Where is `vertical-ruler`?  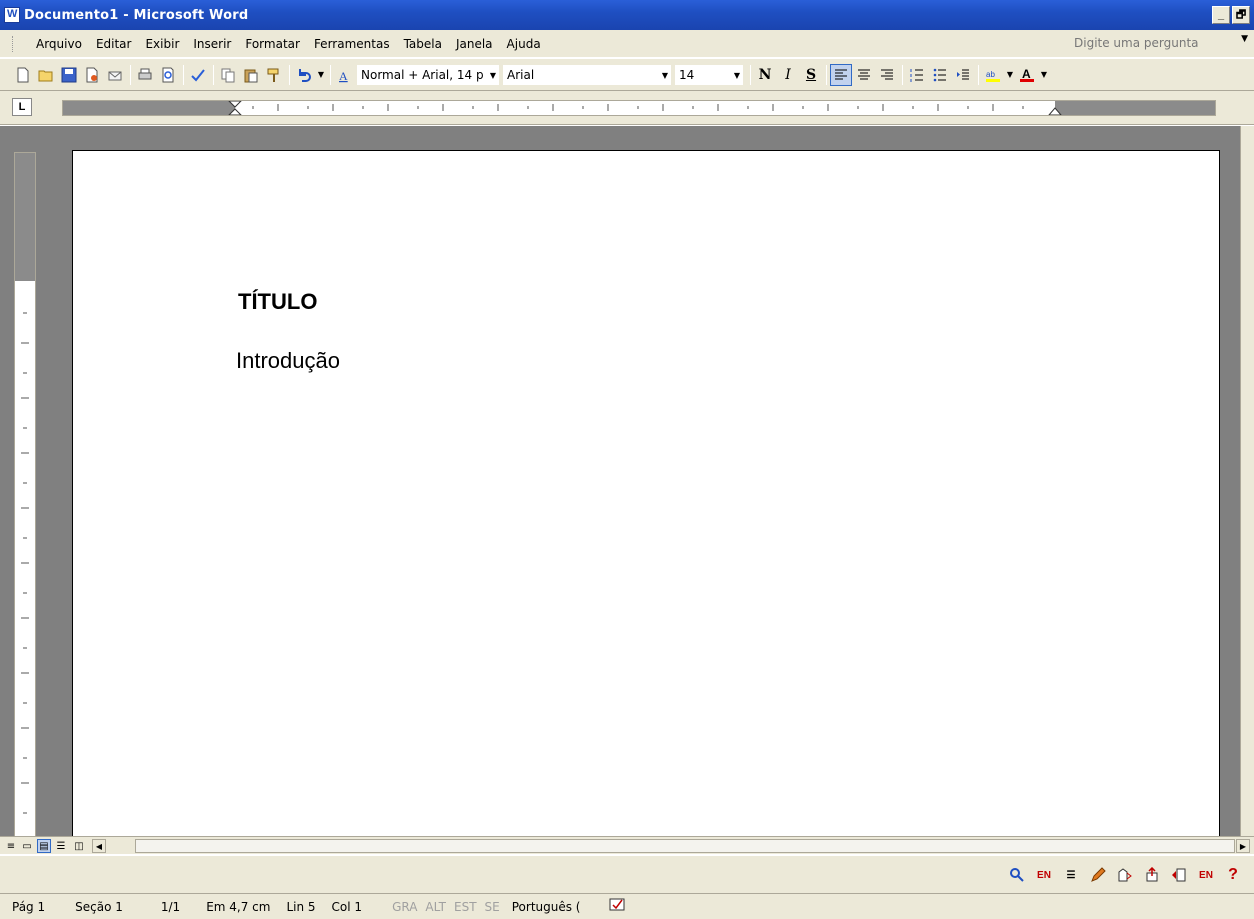
vertical-ruler is located at coordinates (25, 495).